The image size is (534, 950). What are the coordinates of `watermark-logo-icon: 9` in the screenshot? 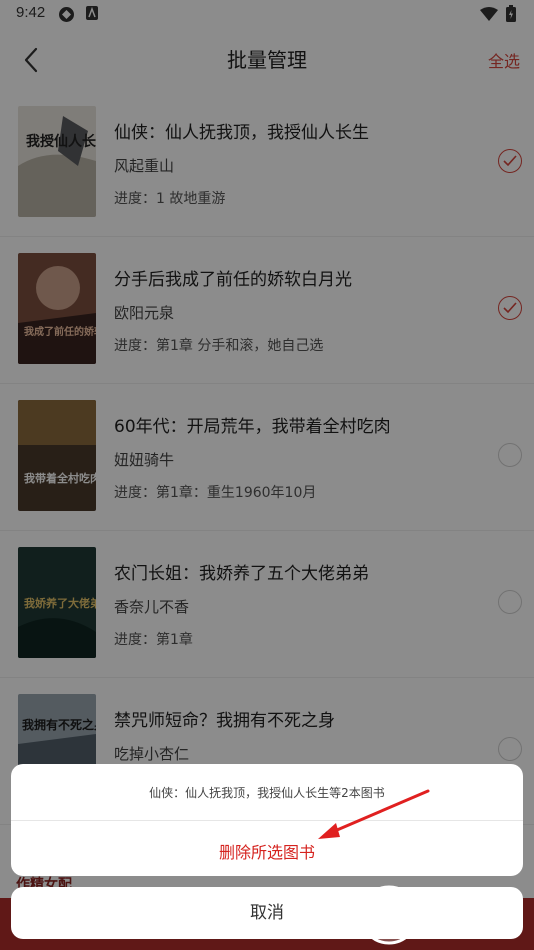 It's located at (389, 915).